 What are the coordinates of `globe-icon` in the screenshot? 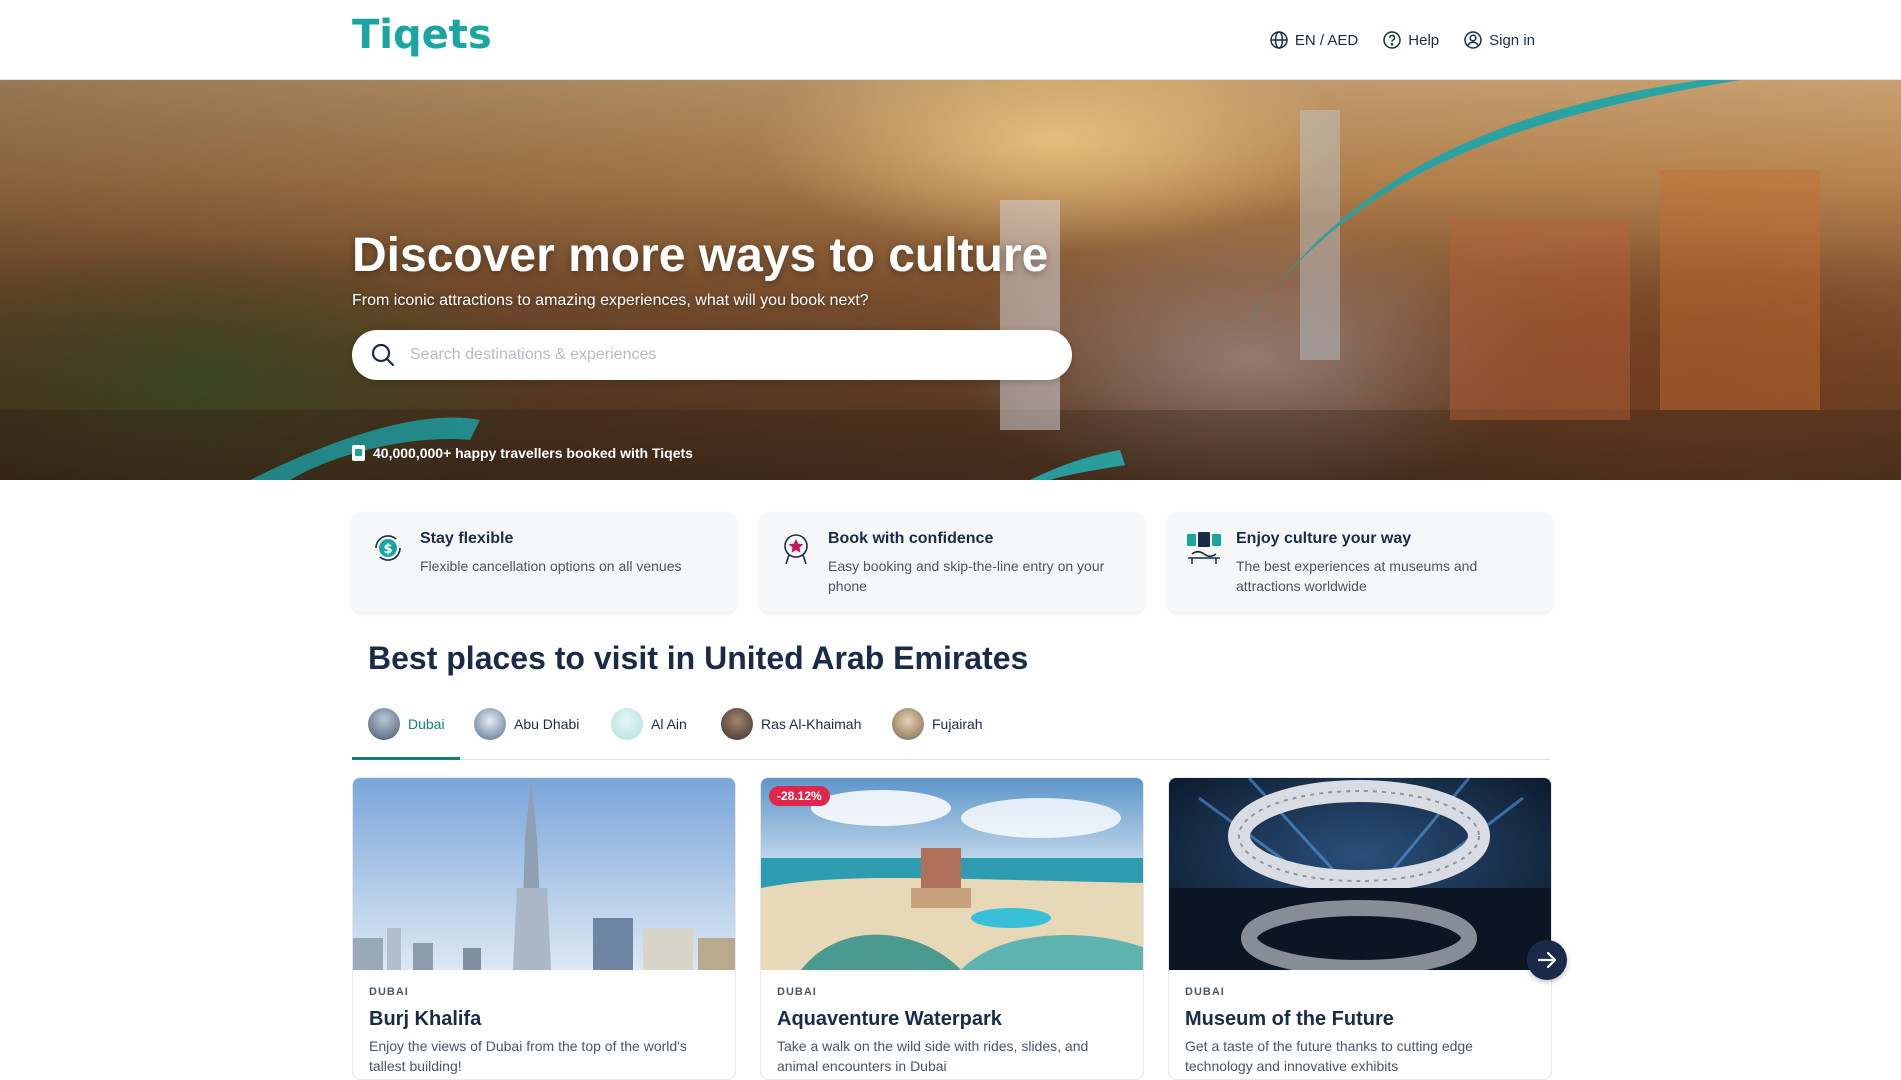 It's located at (1279, 40).